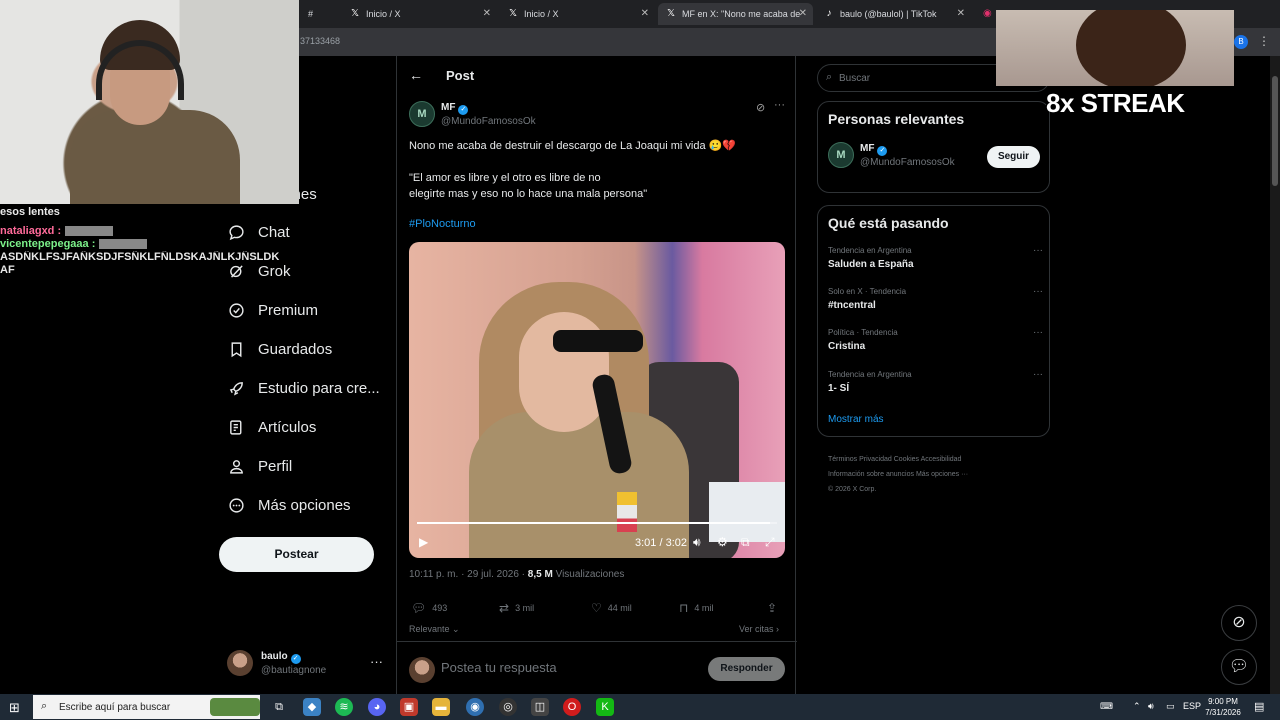 The width and height of the screenshot is (1280, 720). Describe the element at coordinates (597, 400) in the screenshot. I see `video-player: ▶ 3:01 / 3:02 🔊︎ ⚙ ⧉ ⤢` at that location.